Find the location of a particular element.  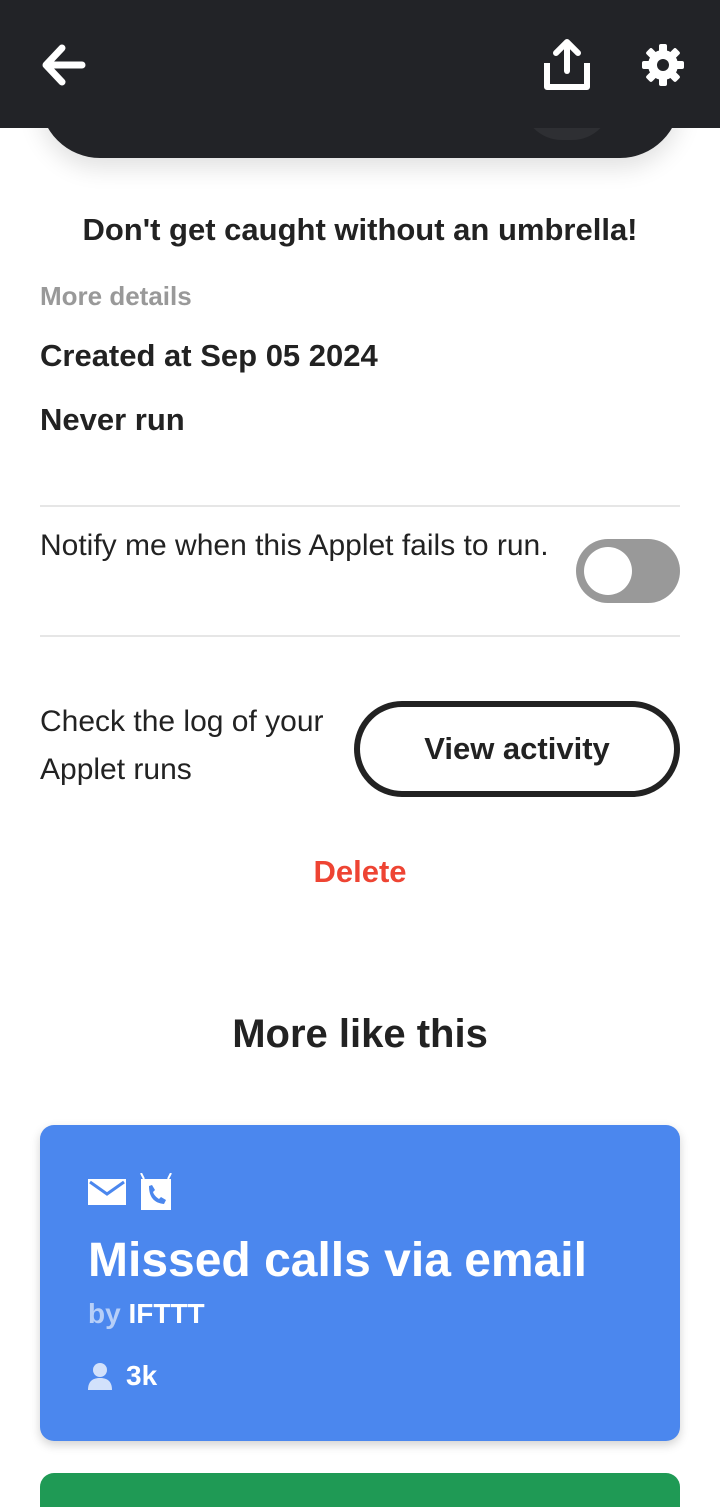

settings-button is located at coordinates (663, 65).